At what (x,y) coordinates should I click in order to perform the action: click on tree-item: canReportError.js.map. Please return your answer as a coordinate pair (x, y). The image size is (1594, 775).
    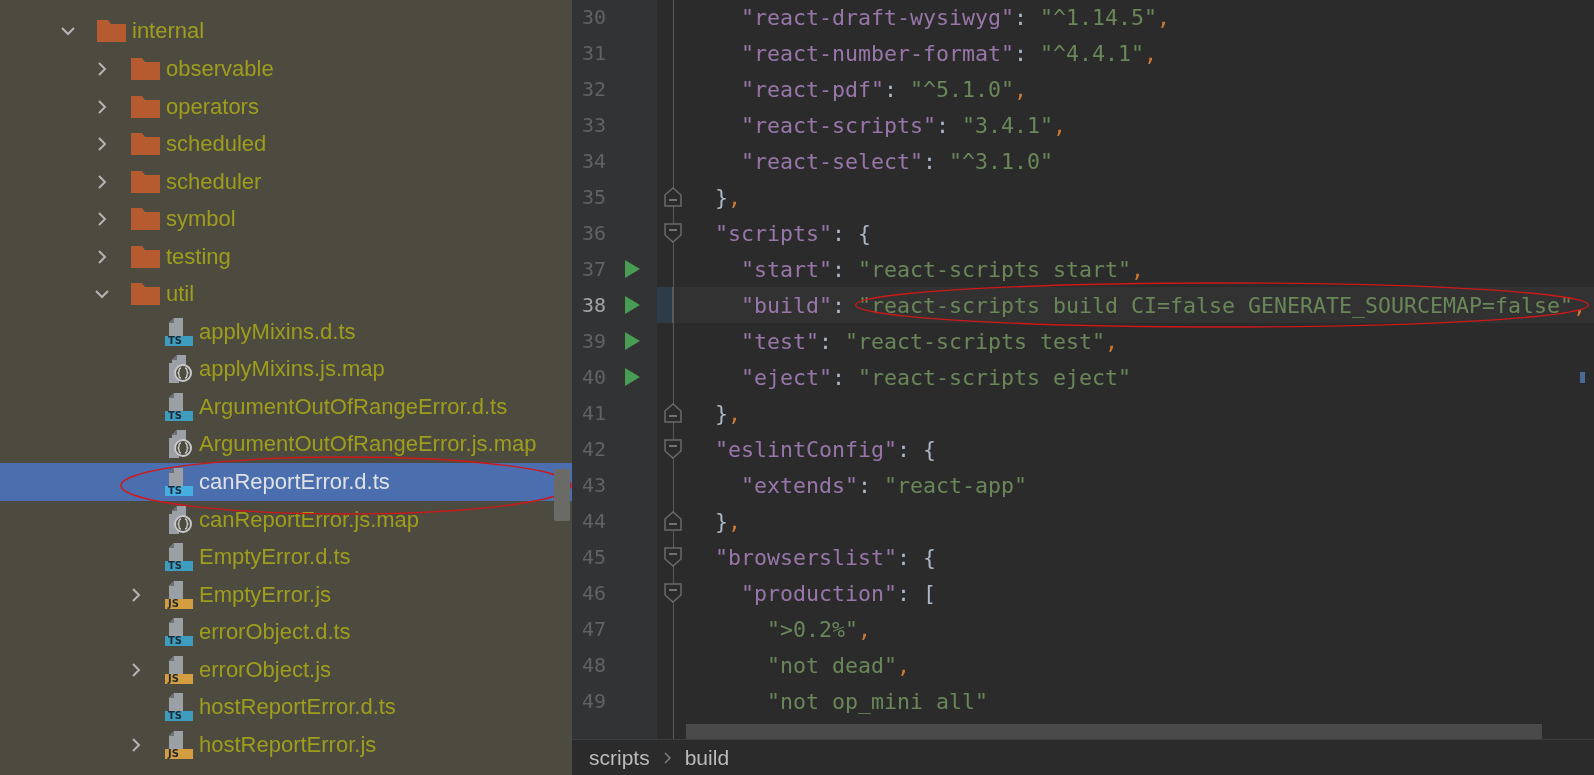
    Looking at the image, I should click on (286, 519).